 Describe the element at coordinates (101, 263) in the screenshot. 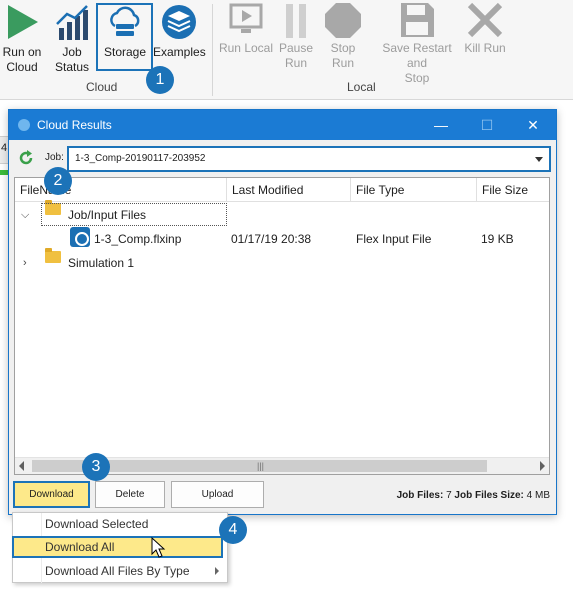

I see `folder-name: Simulation 1` at that location.